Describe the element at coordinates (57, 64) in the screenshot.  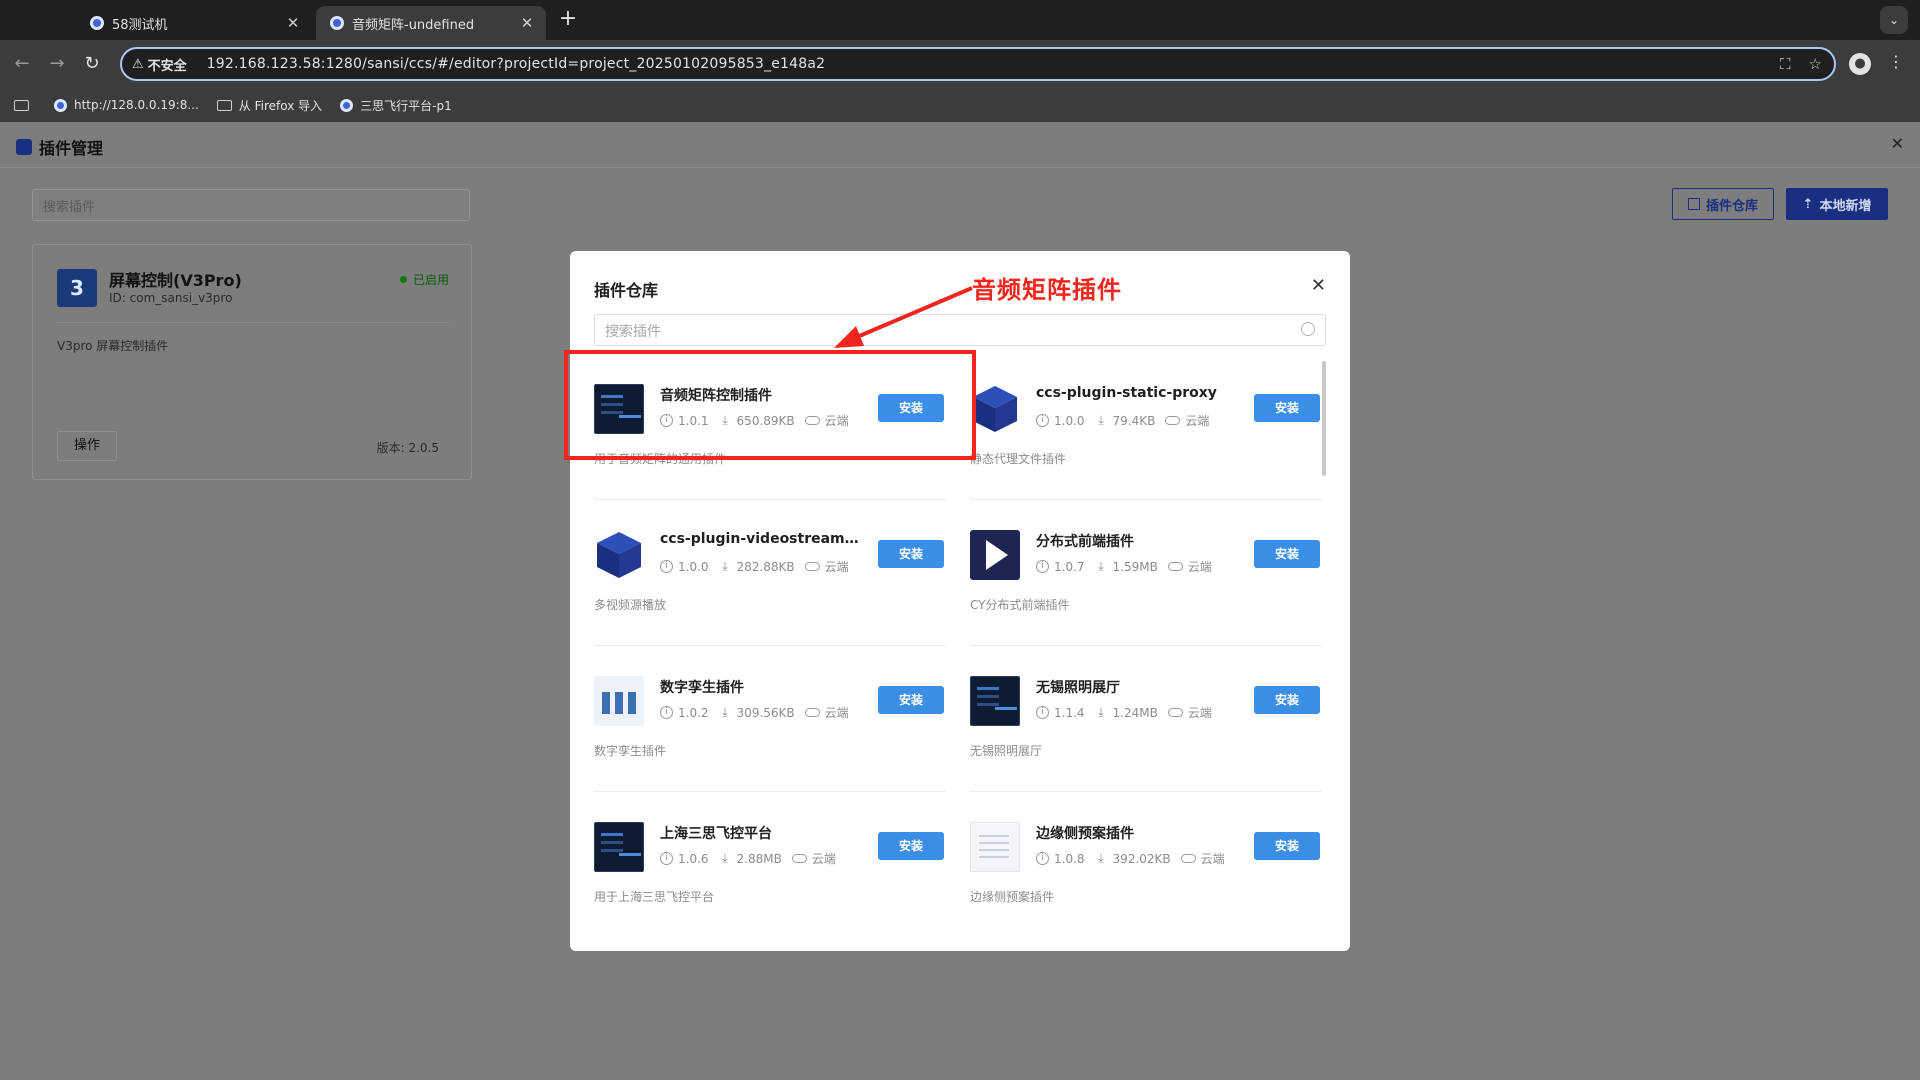
I see `forward-arrow-icon: →` at that location.